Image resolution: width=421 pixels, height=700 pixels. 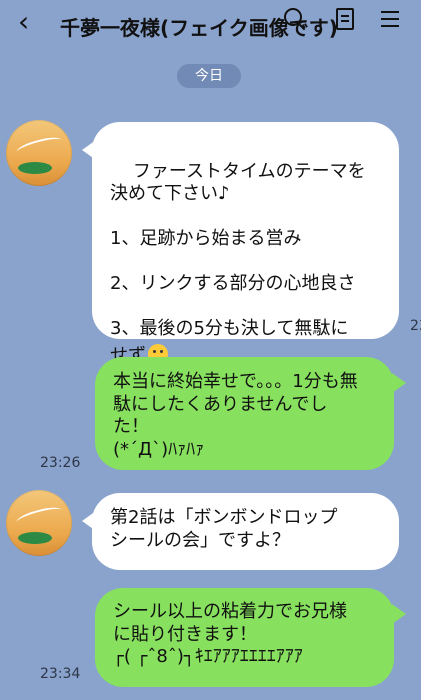 I want to click on timestamp: 23:34, so click(x=60, y=674).